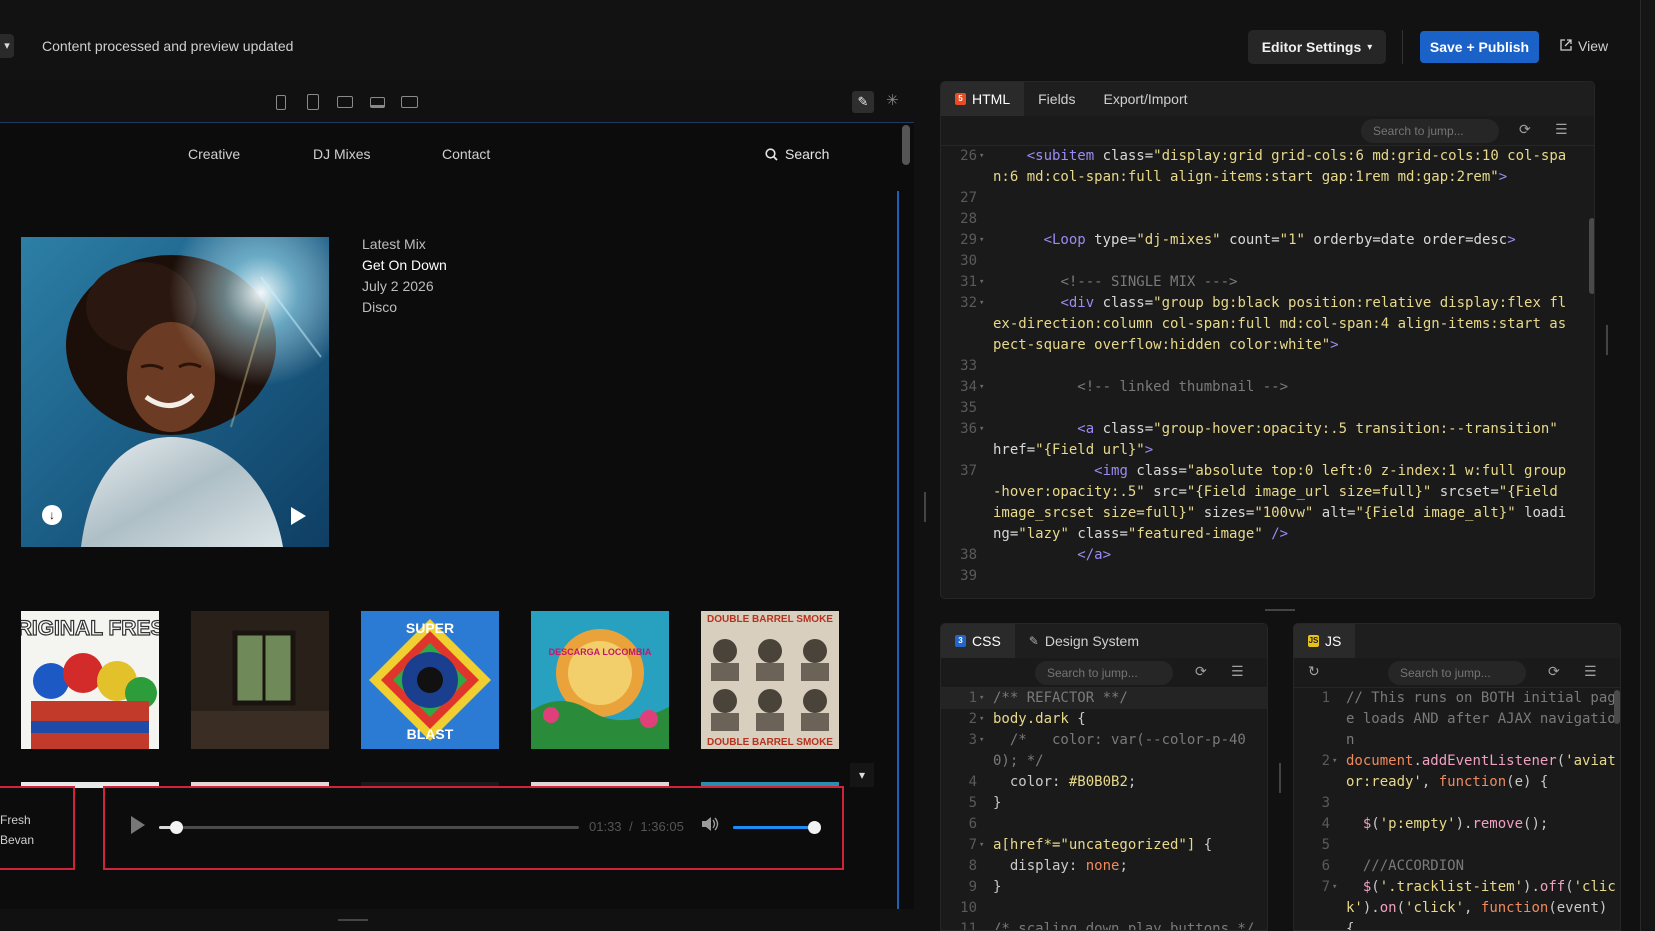 The height and width of the screenshot is (931, 1655). Describe the element at coordinates (1104, 751) in the screenshot. I see `code-line: 3 ▾ /* color: var(--color-p-400); */` at that location.